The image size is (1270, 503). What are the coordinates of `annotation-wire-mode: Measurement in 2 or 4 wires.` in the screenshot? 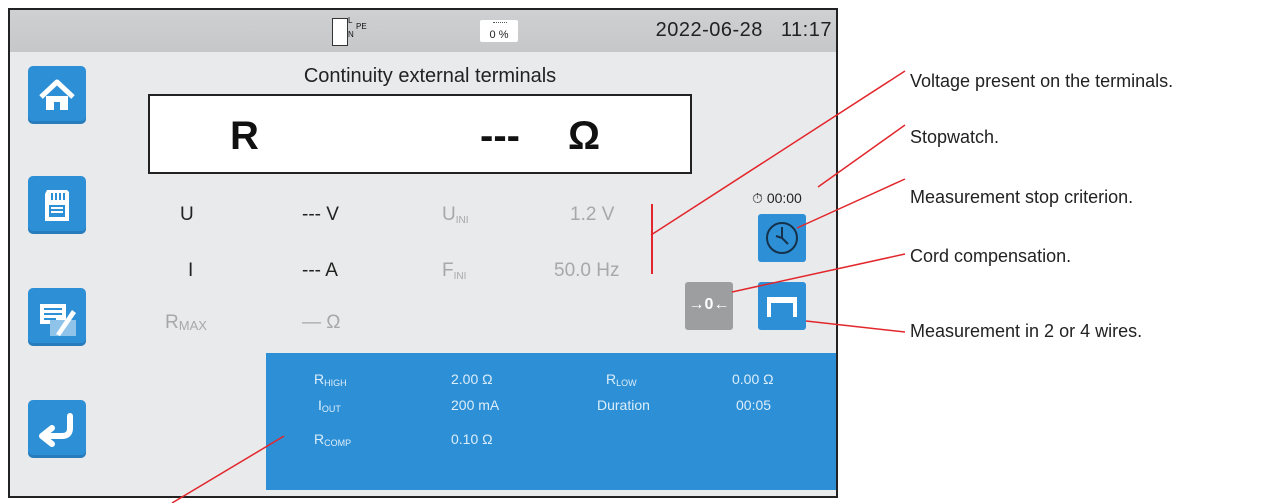 It's located at (1026, 331).